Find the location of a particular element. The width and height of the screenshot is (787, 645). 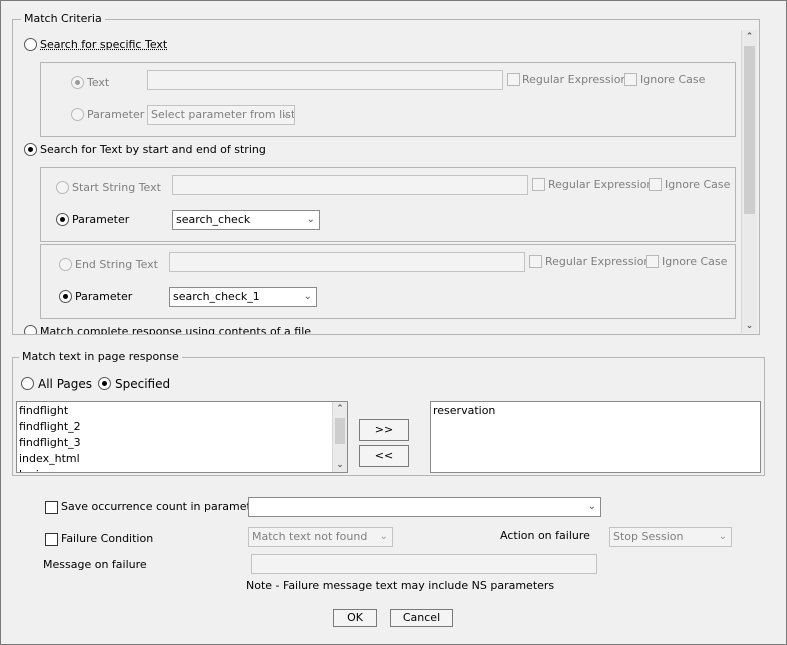

start-param-select-value: search_check is located at coordinates (213, 219).